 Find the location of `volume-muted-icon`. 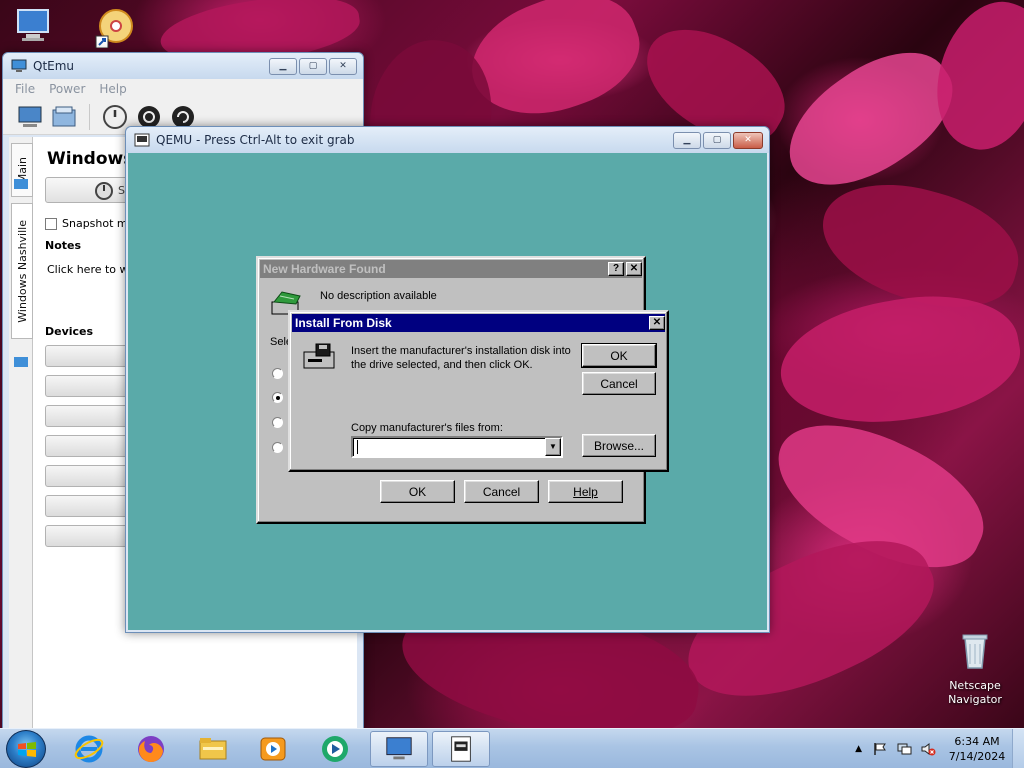

volume-muted-icon is located at coordinates (928, 749).